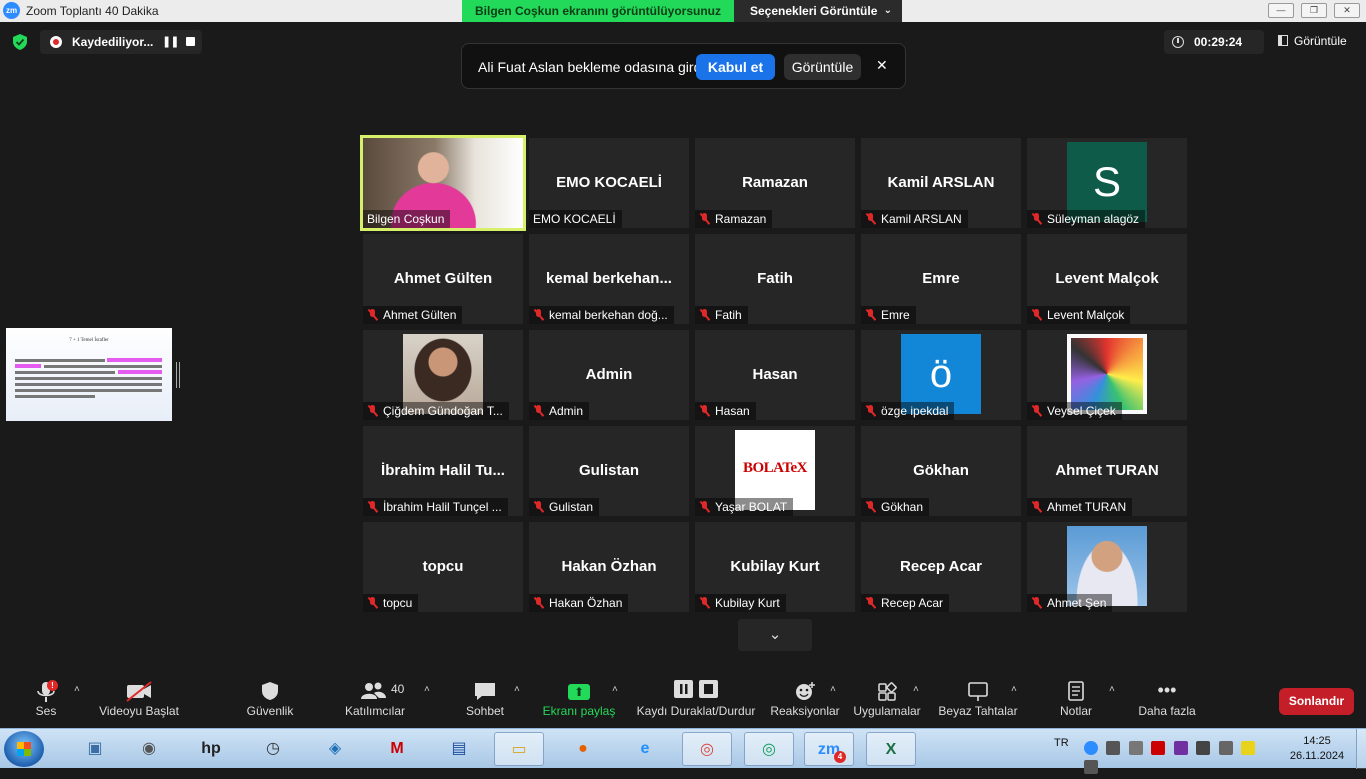 The width and height of the screenshot is (1366, 779). What do you see at coordinates (1107, 183) in the screenshot?
I see `participant-tile: S Süleyman alagöz` at bounding box center [1107, 183].